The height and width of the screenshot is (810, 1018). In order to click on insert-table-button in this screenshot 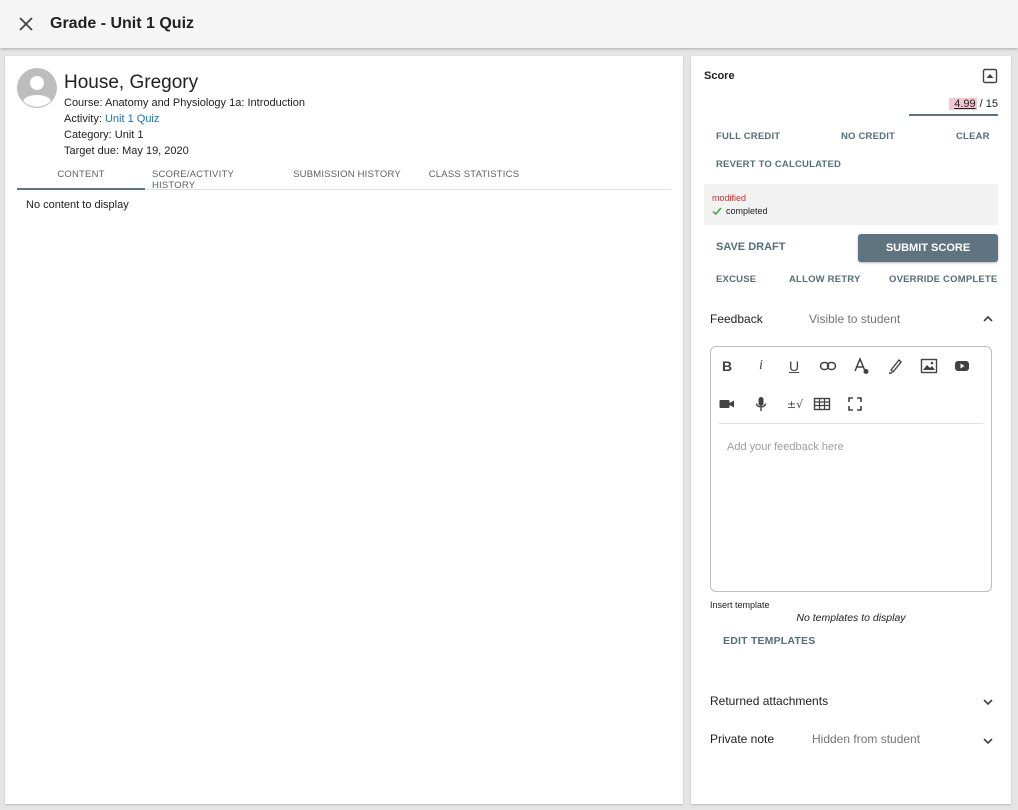, I will do `click(822, 404)`.